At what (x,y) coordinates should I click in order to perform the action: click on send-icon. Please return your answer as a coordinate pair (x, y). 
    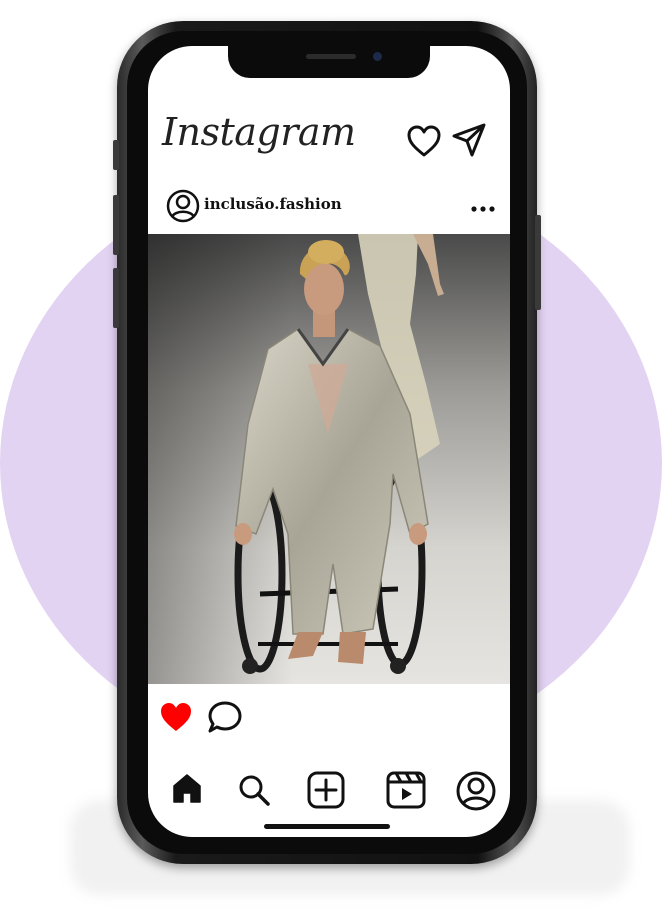
    Looking at the image, I should click on (469, 142).